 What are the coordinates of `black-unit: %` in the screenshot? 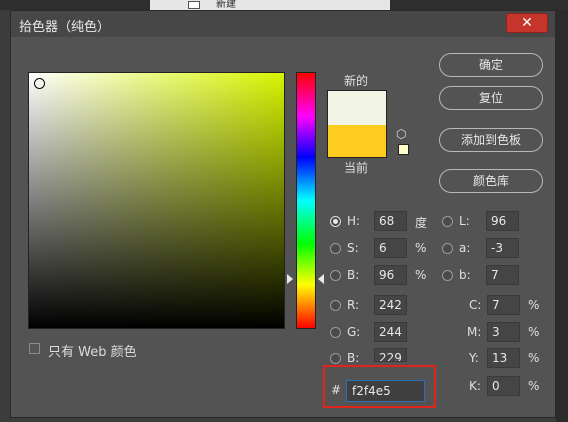 It's located at (534, 386).